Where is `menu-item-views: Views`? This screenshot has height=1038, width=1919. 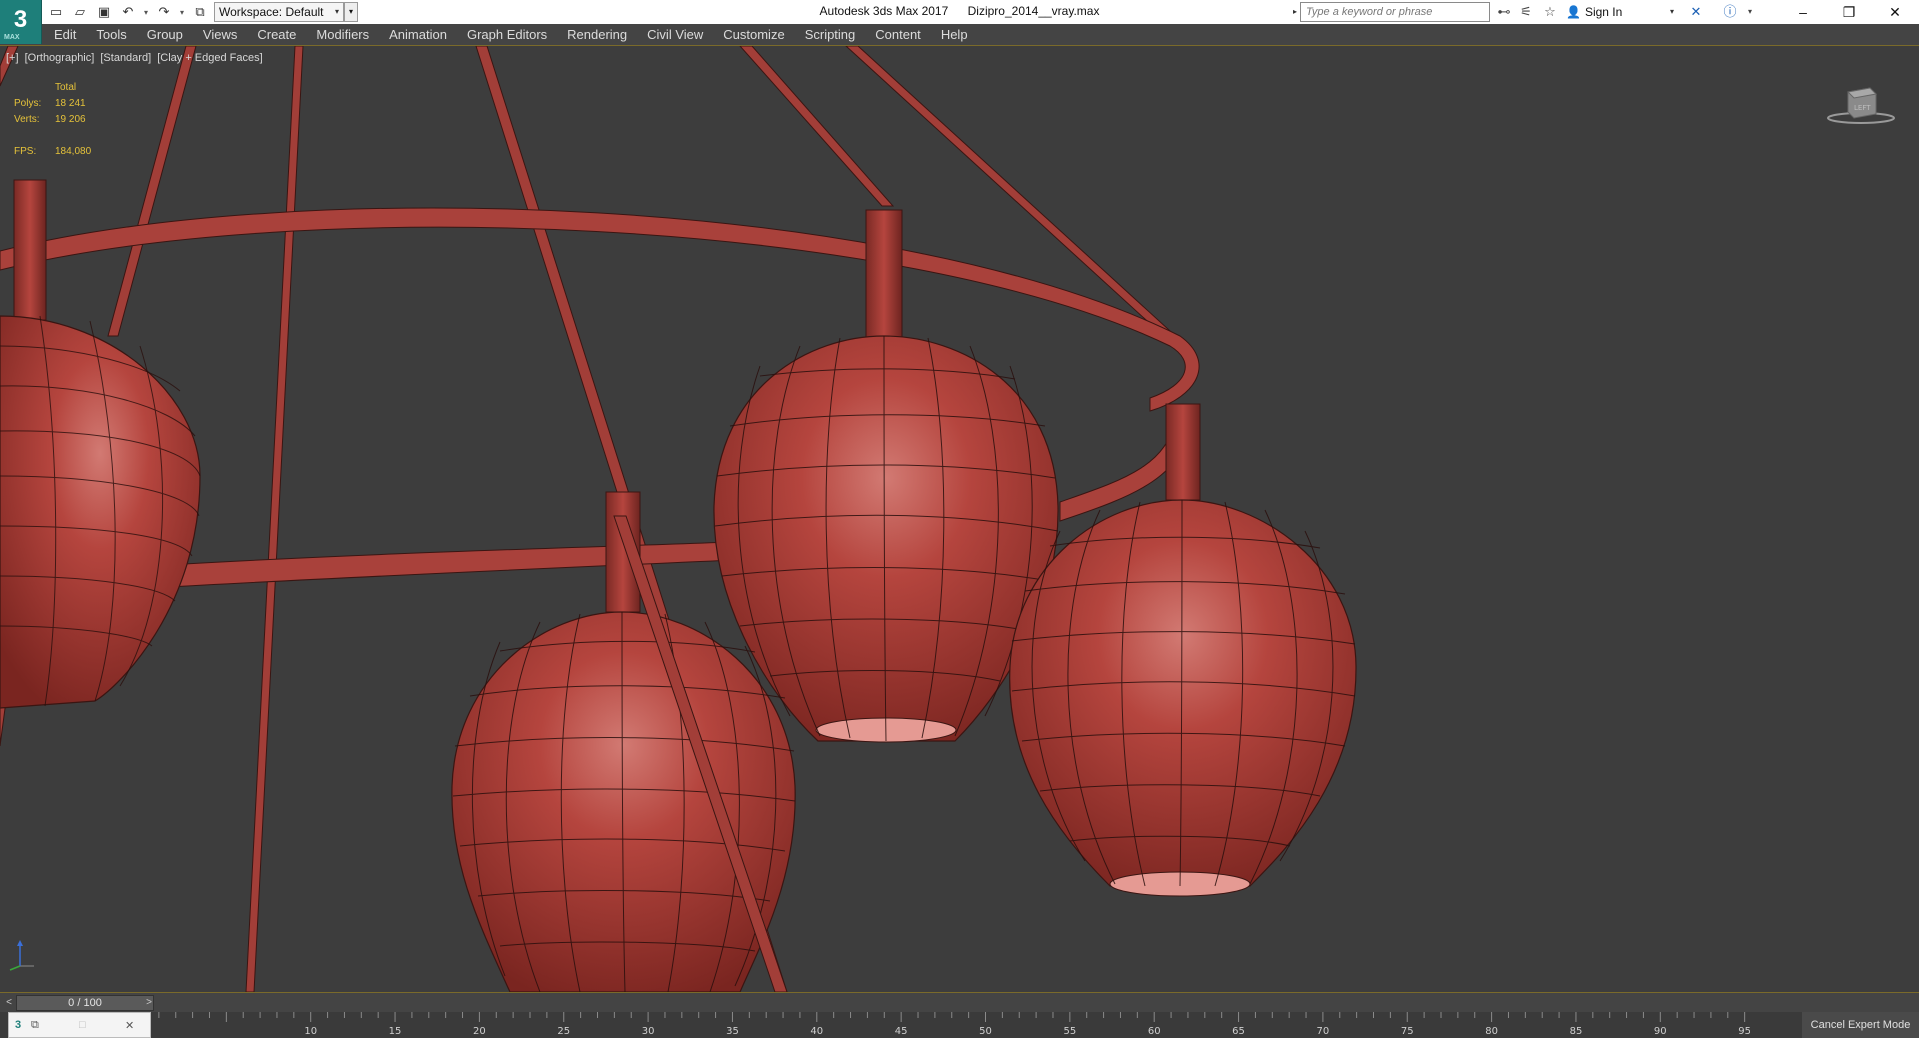
menu-item-views: Views is located at coordinates (220, 35).